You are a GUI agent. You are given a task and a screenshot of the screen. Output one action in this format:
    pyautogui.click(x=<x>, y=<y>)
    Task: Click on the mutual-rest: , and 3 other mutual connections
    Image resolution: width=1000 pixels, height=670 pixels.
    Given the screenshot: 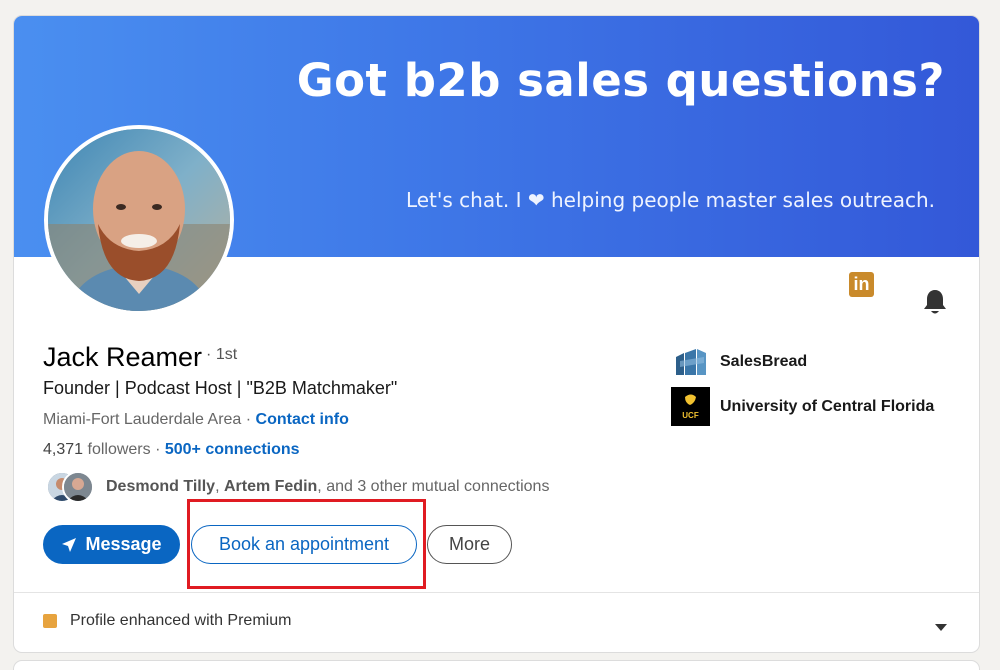 What is the action you would take?
    pyautogui.click(x=433, y=486)
    